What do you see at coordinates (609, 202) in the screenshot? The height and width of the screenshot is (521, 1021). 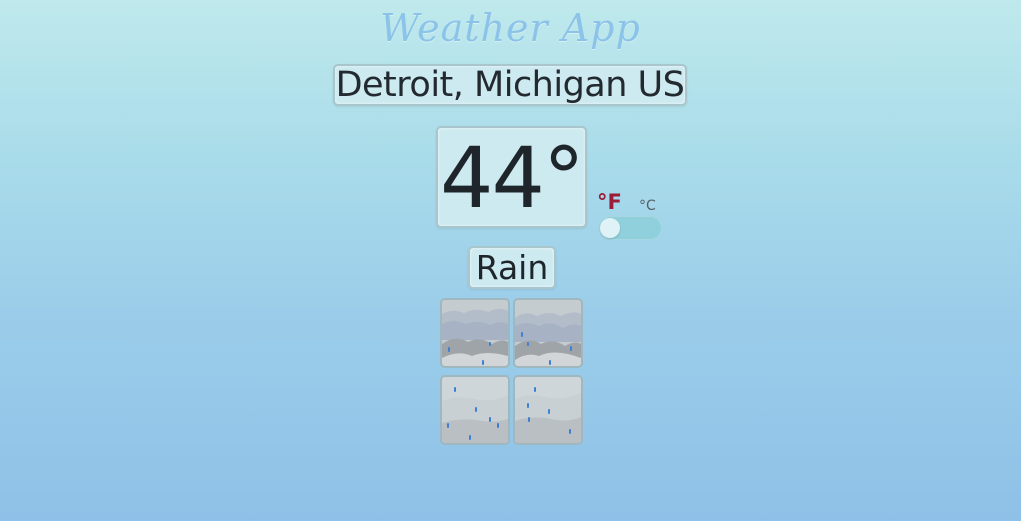 I see `fahrenheit-label: °F` at bounding box center [609, 202].